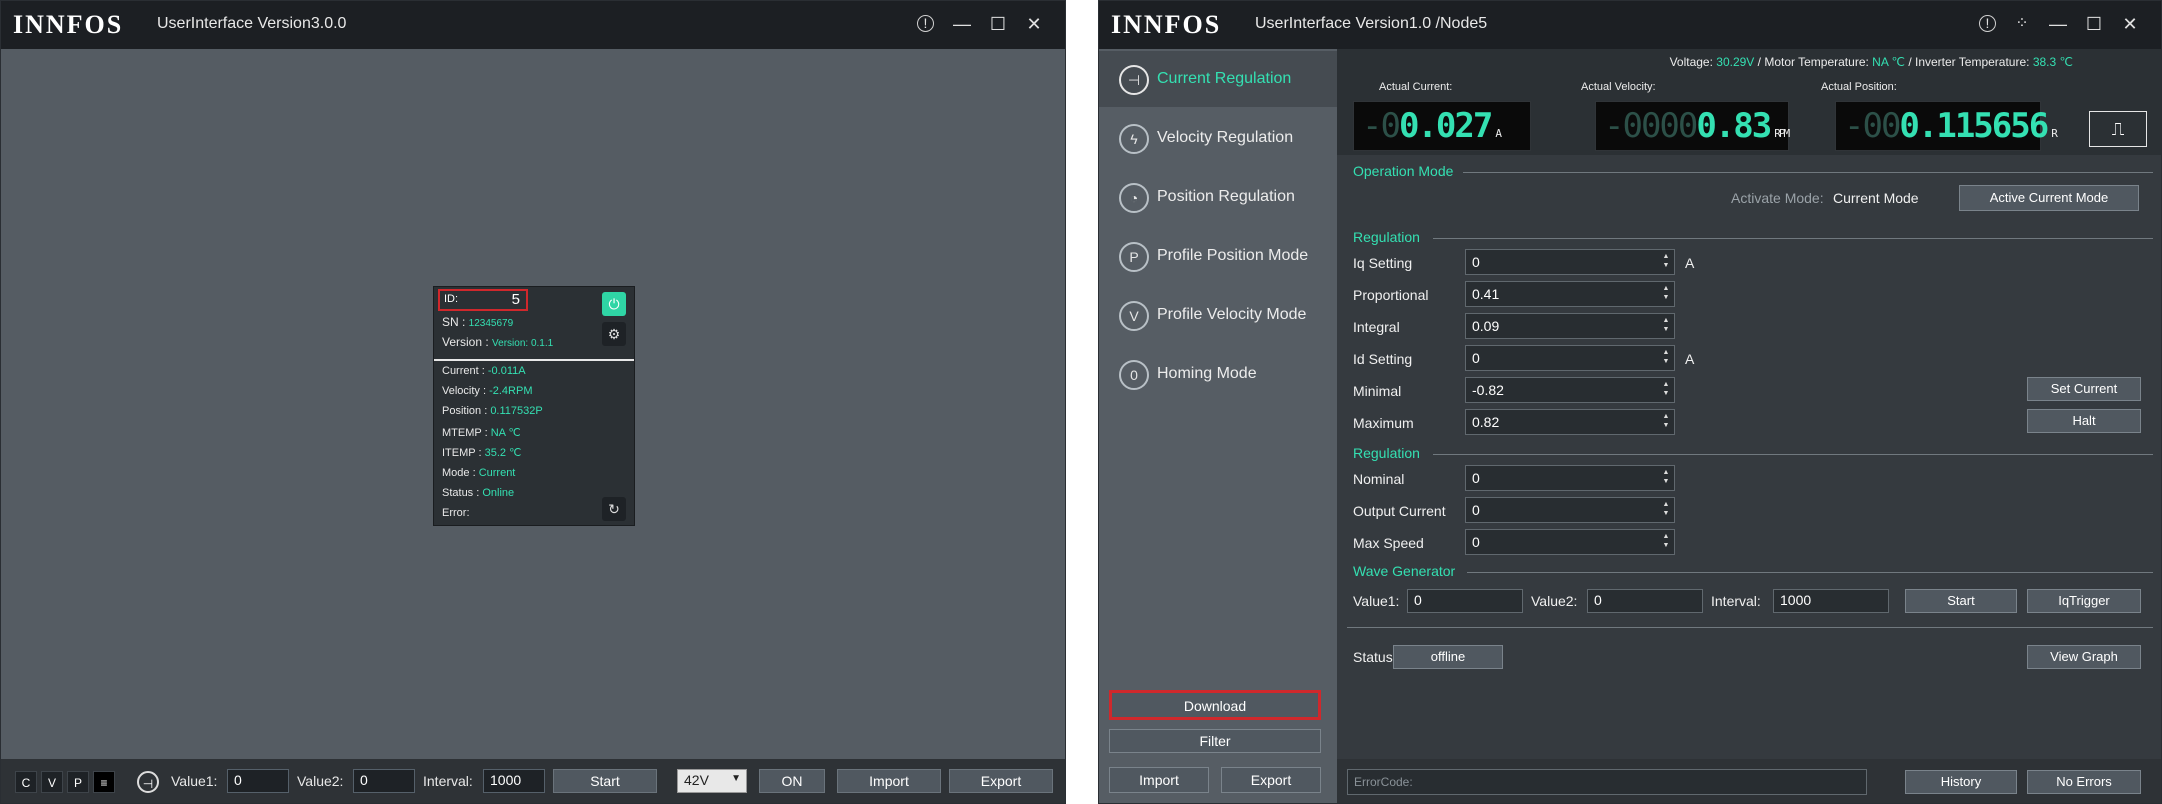 Image resolution: width=2162 pixels, height=804 pixels. Describe the element at coordinates (1570, 510) in the screenshot. I see `output-current-input: 0 ▲ ▼` at that location.